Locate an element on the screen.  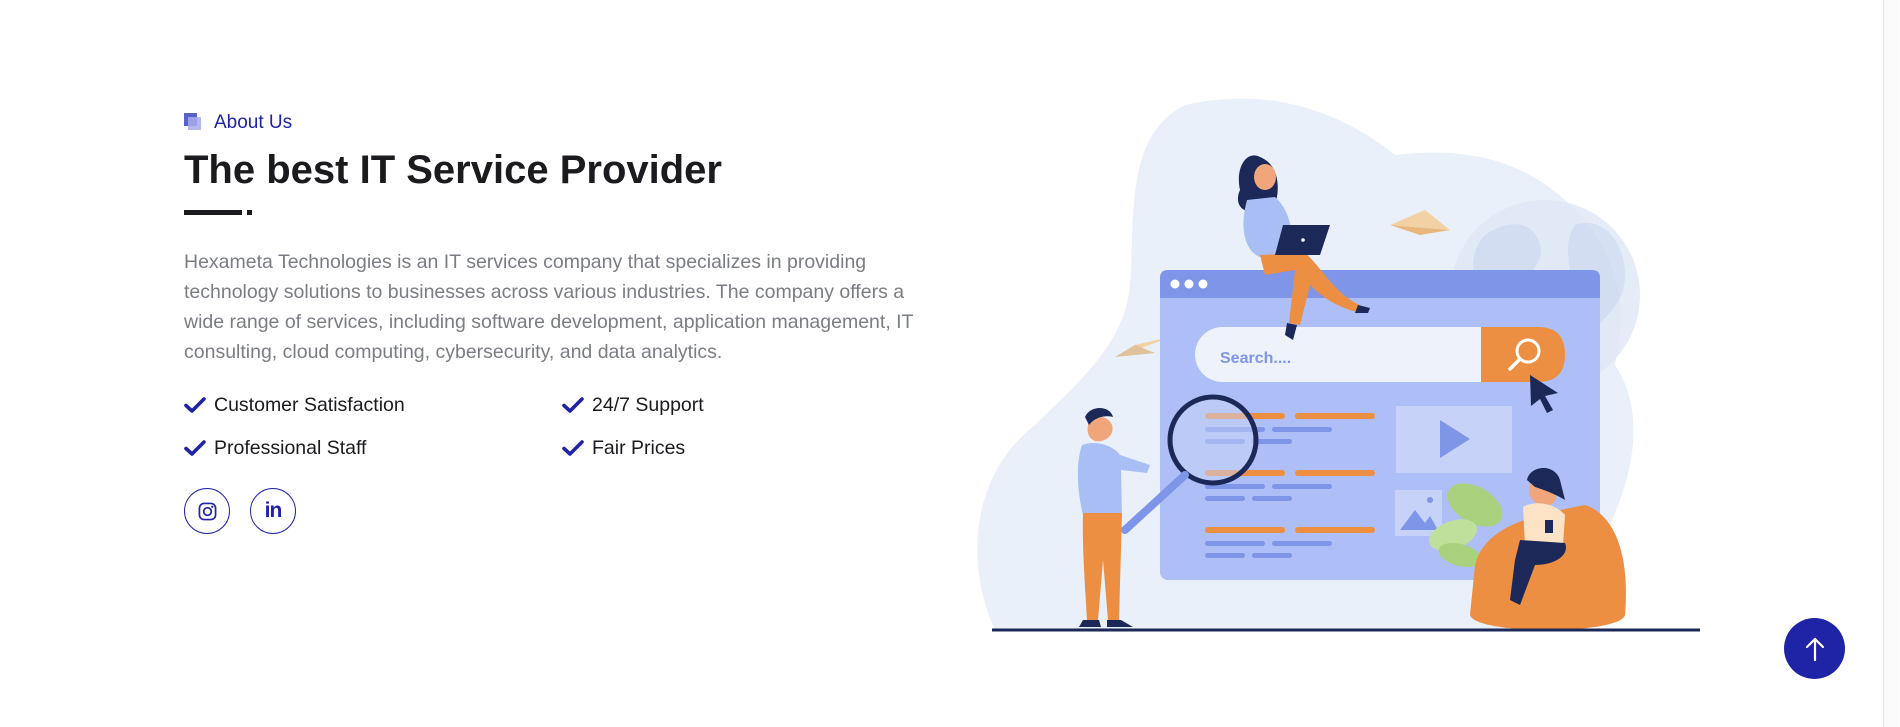
arrow-up-icon is located at coordinates (1814, 649).